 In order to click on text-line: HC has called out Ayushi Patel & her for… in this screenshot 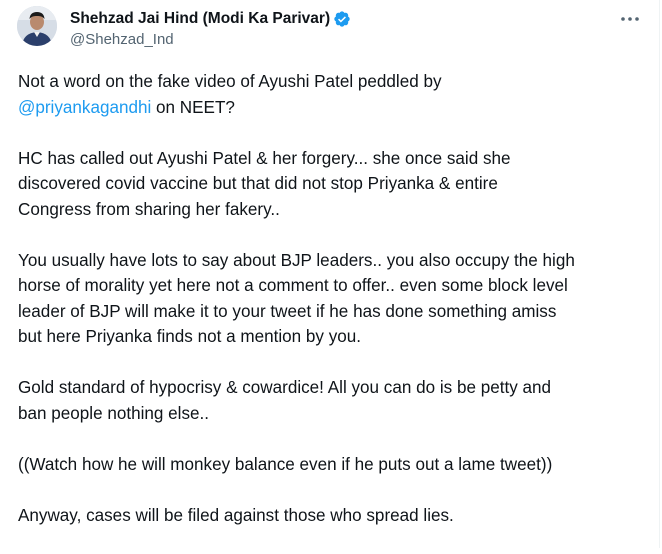, I will do `click(264, 158)`.